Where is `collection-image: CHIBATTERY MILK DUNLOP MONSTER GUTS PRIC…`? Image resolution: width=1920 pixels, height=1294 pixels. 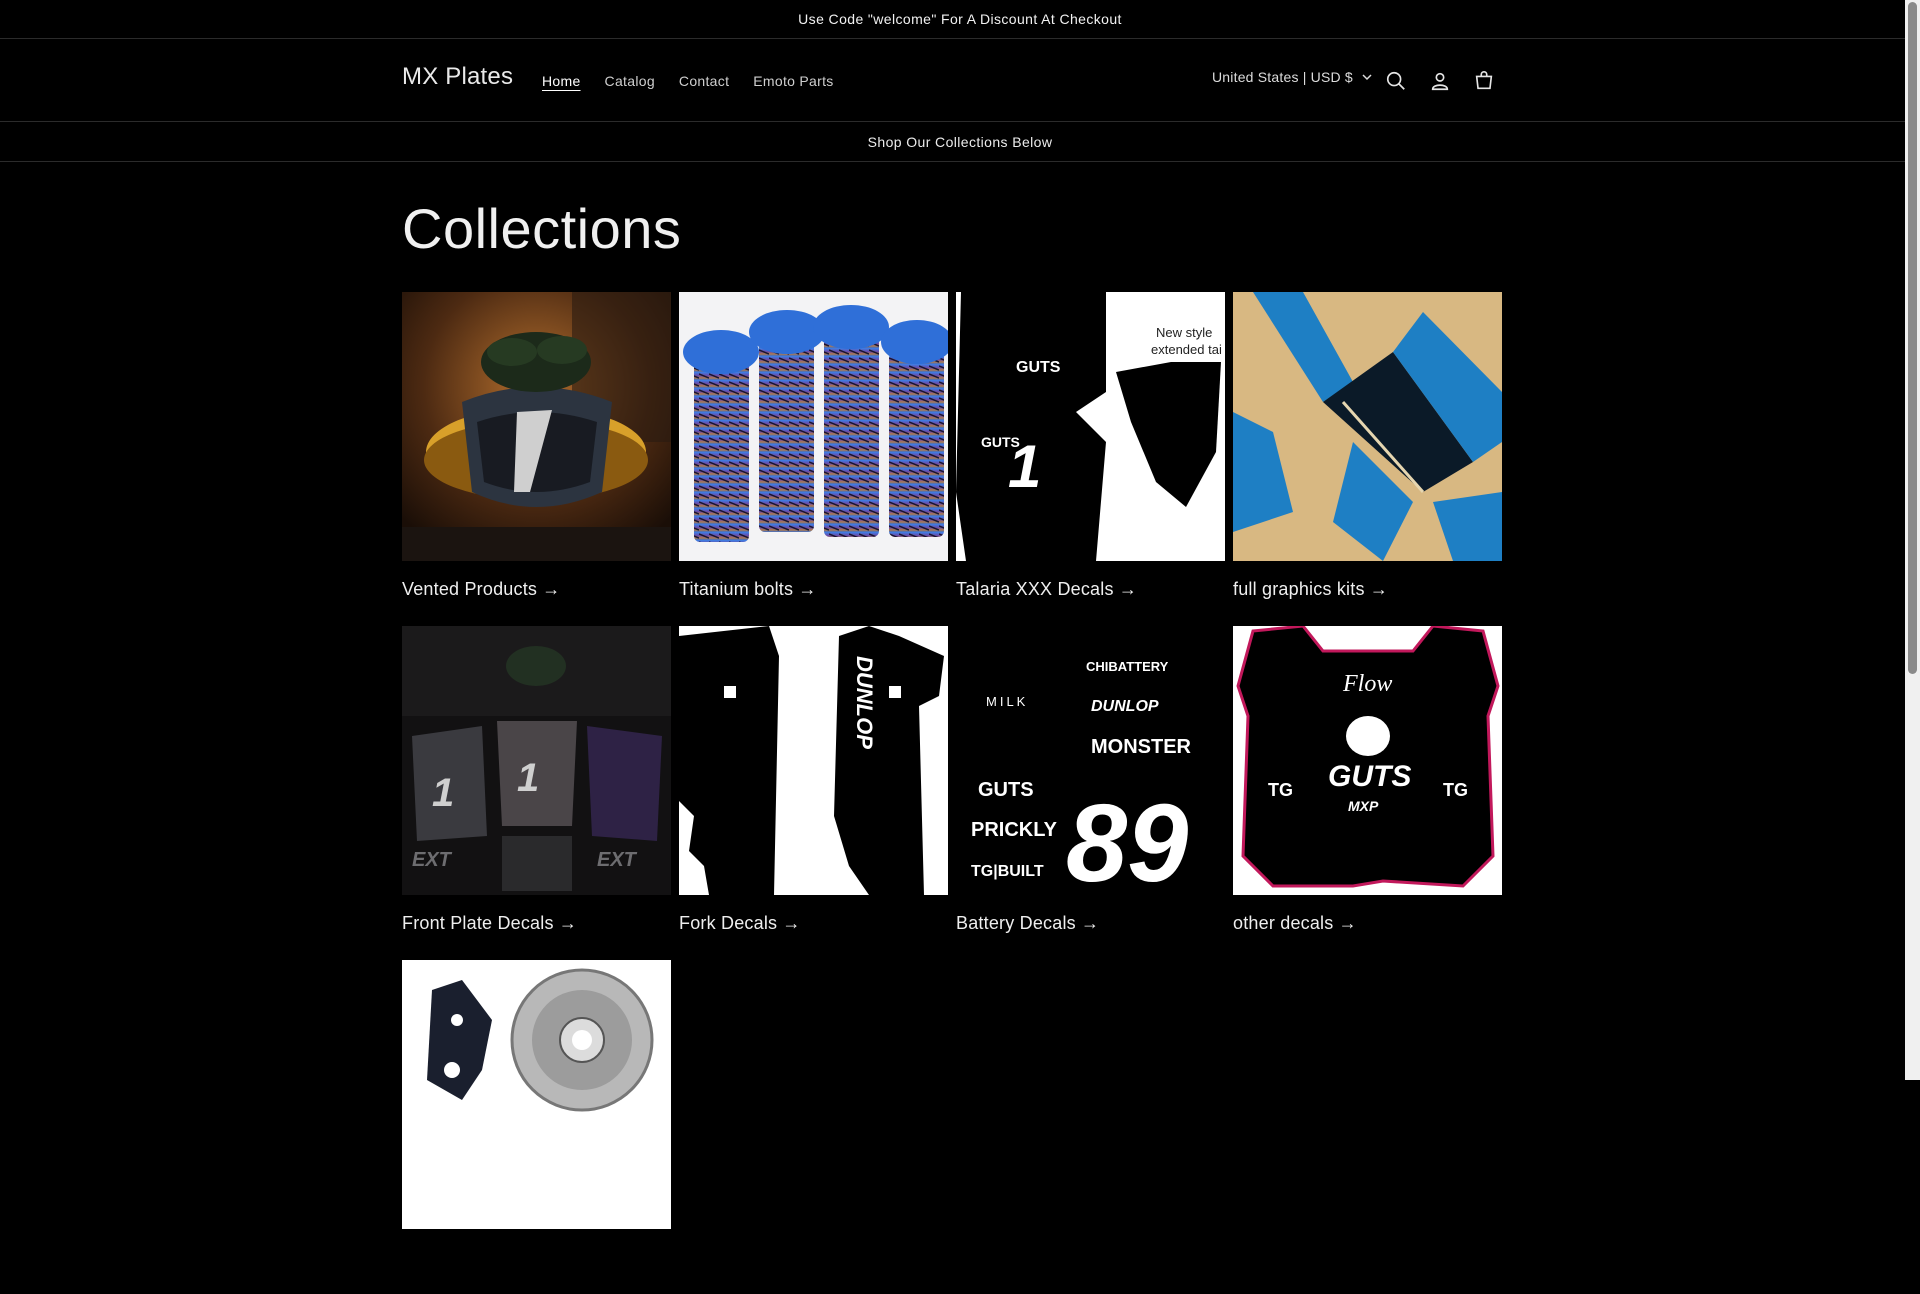
collection-image: CHIBATTERY MILK DUNLOP MONSTER GUTS PRIC… is located at coordinates (1090, 760).